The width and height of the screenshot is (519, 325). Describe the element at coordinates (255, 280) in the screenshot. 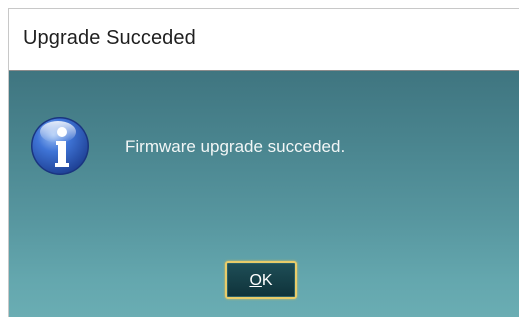

I see `ok-button-mnemonic: O` at that location.